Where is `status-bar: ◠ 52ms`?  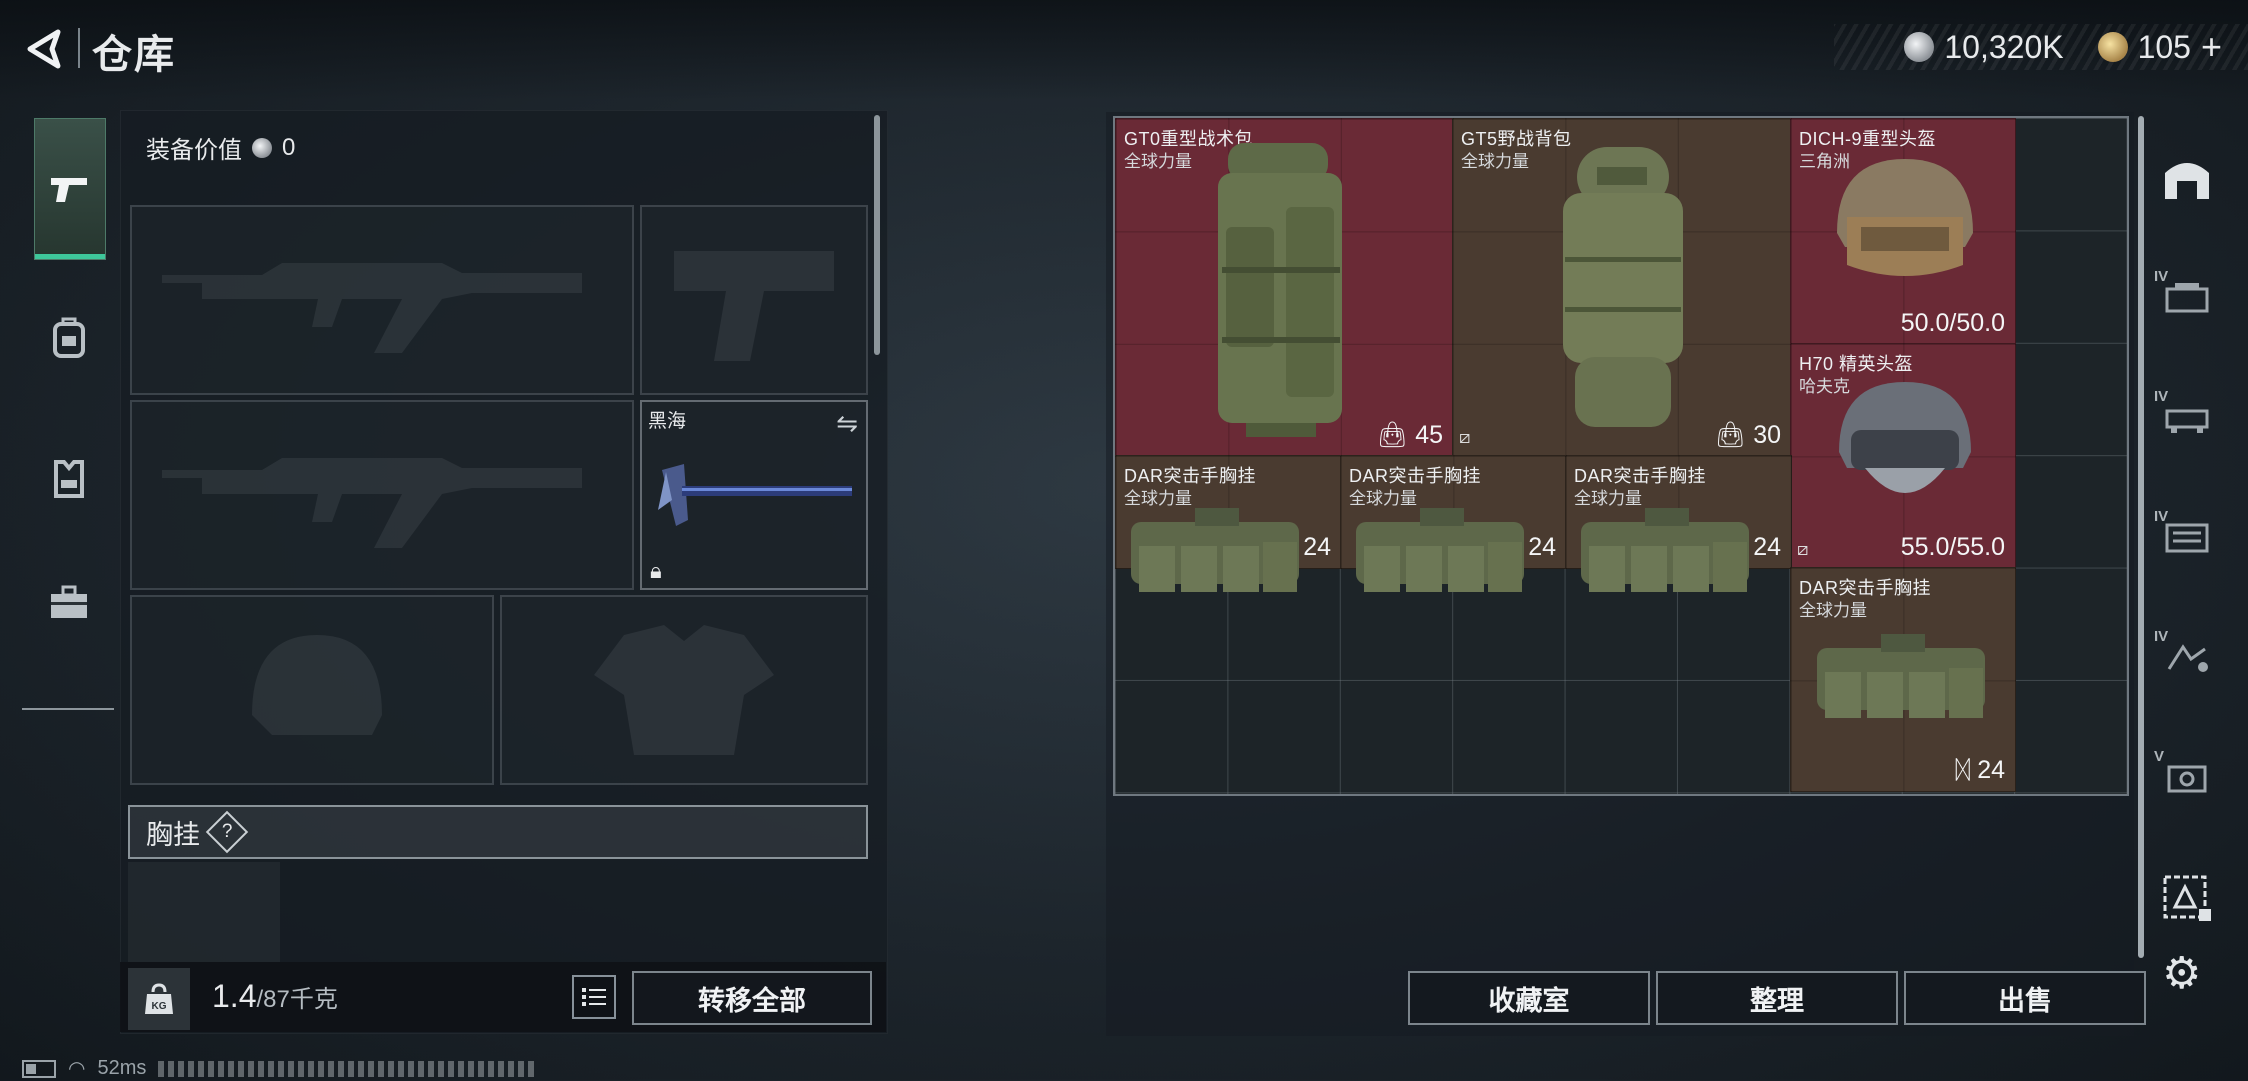
status-bar: ◠ 52ms is located at coordinates (280, 1068).